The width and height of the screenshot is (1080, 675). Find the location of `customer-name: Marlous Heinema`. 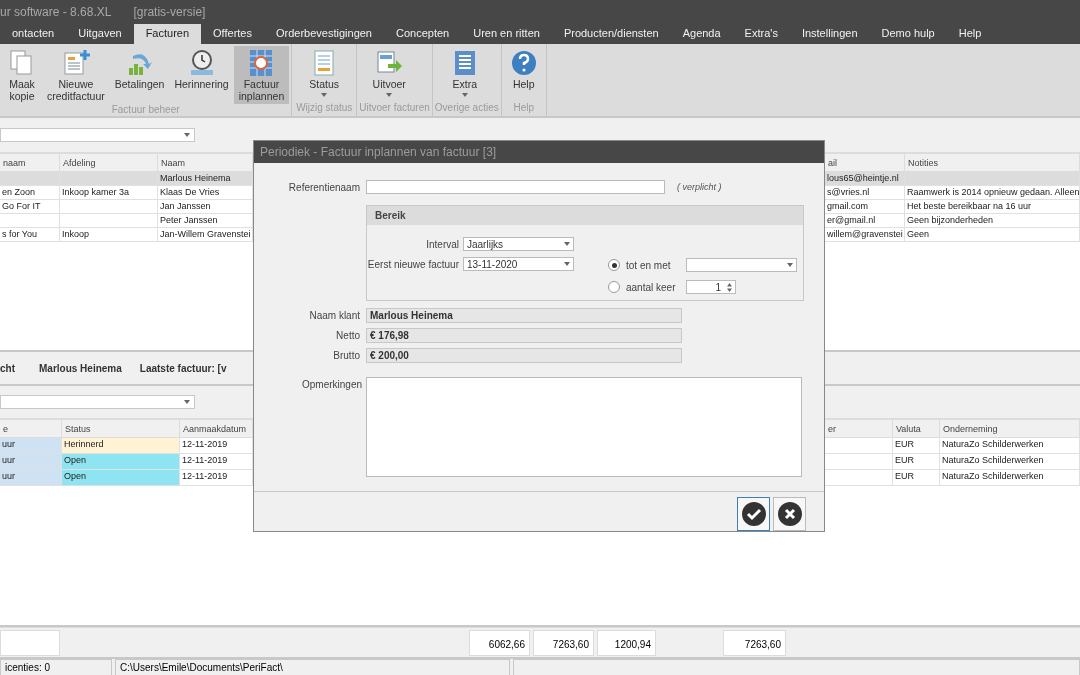

customer-name: Marlous Heinema is located at coordinates (80, 368).